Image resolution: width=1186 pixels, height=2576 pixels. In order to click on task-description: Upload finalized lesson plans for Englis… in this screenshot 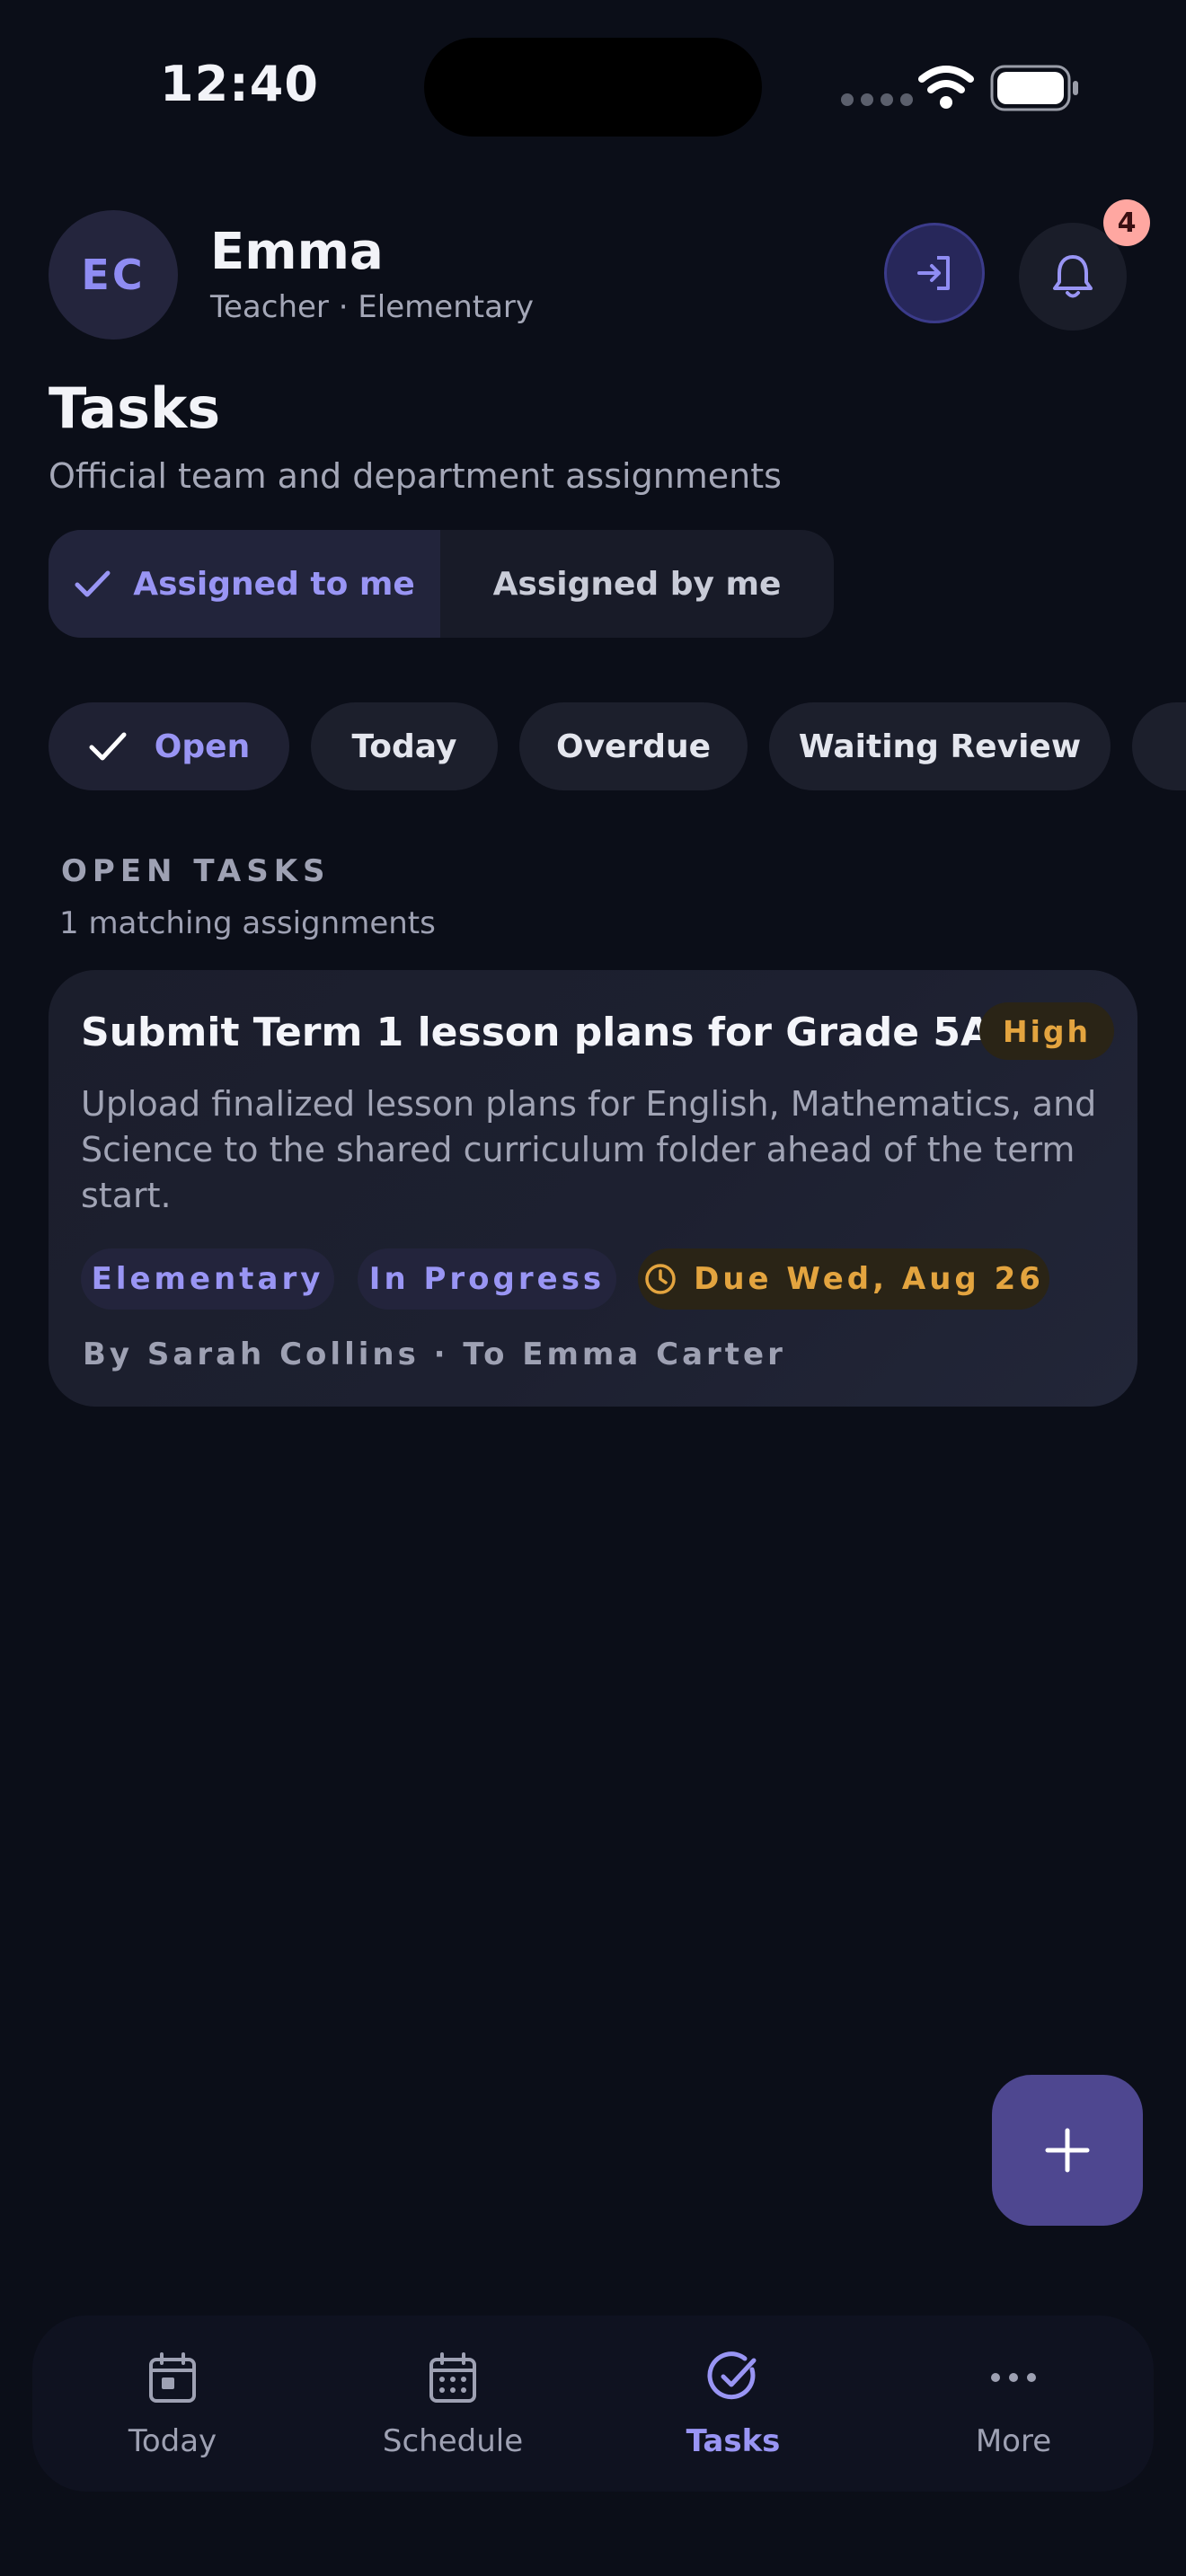, I will do `click(589, 1149)`.